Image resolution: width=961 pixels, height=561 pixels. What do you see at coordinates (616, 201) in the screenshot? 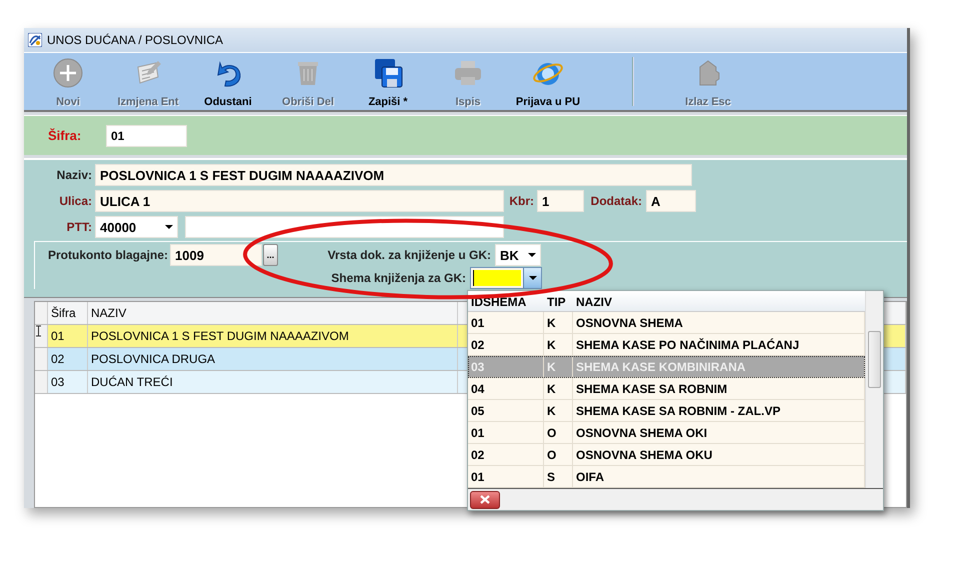
I see `field-label: Dodatak:` at bounding box center [616, 201].